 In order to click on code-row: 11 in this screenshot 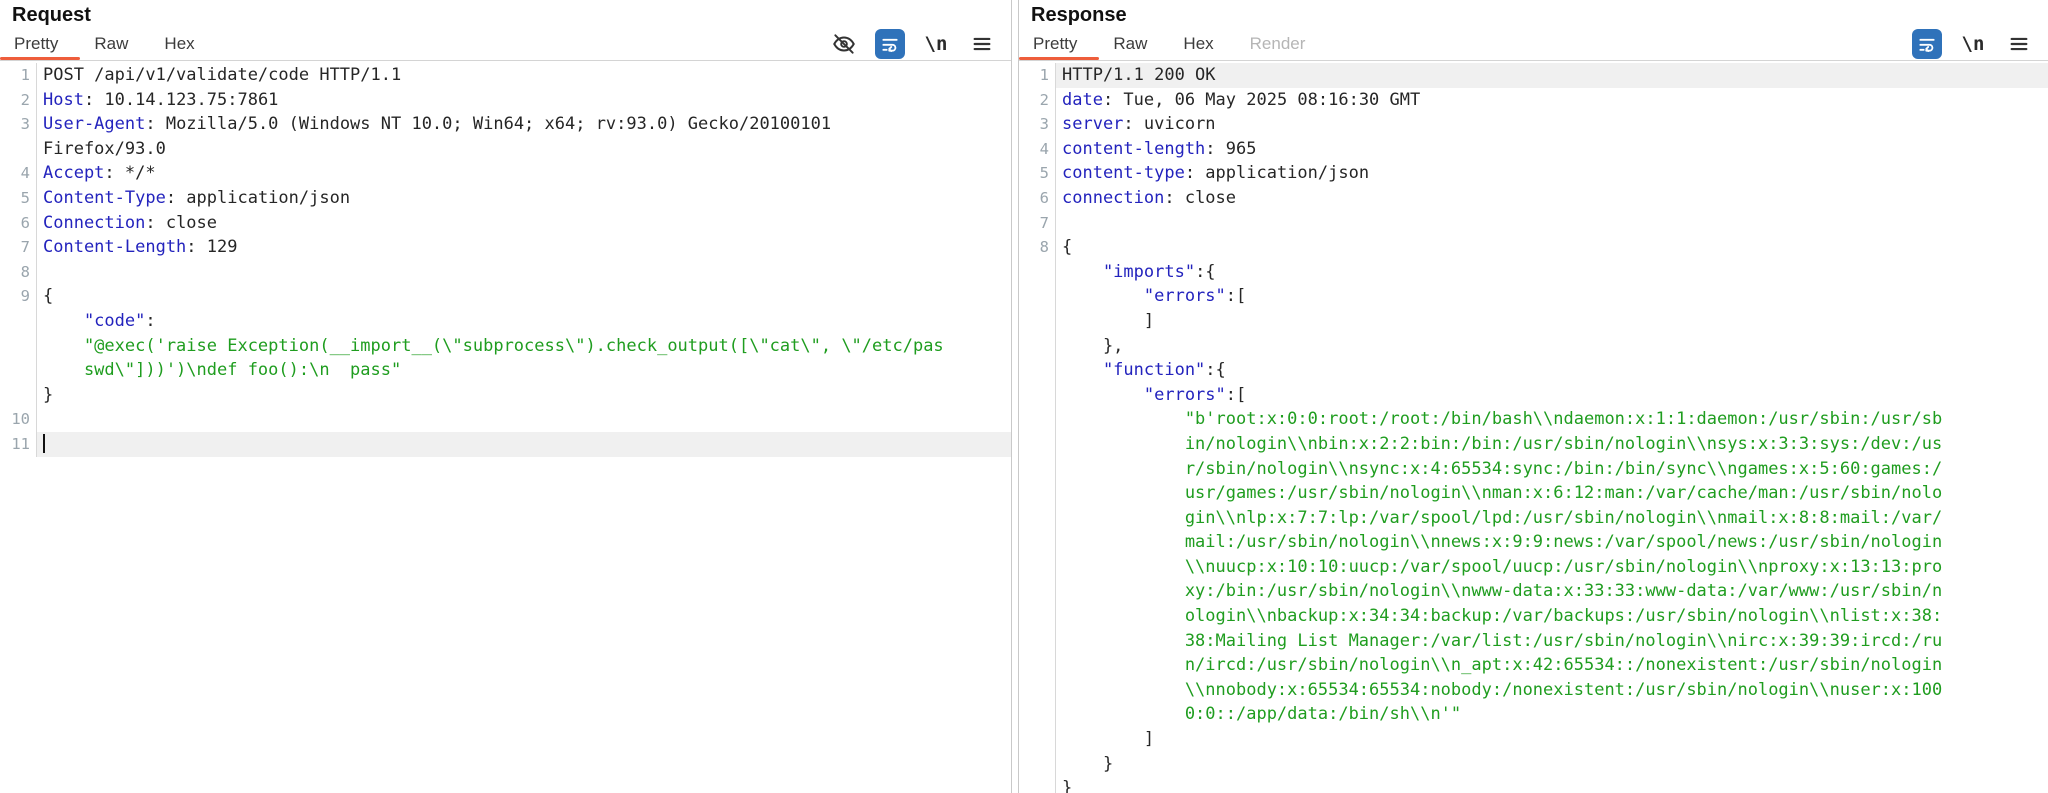, I will do `click(505, 444)`.